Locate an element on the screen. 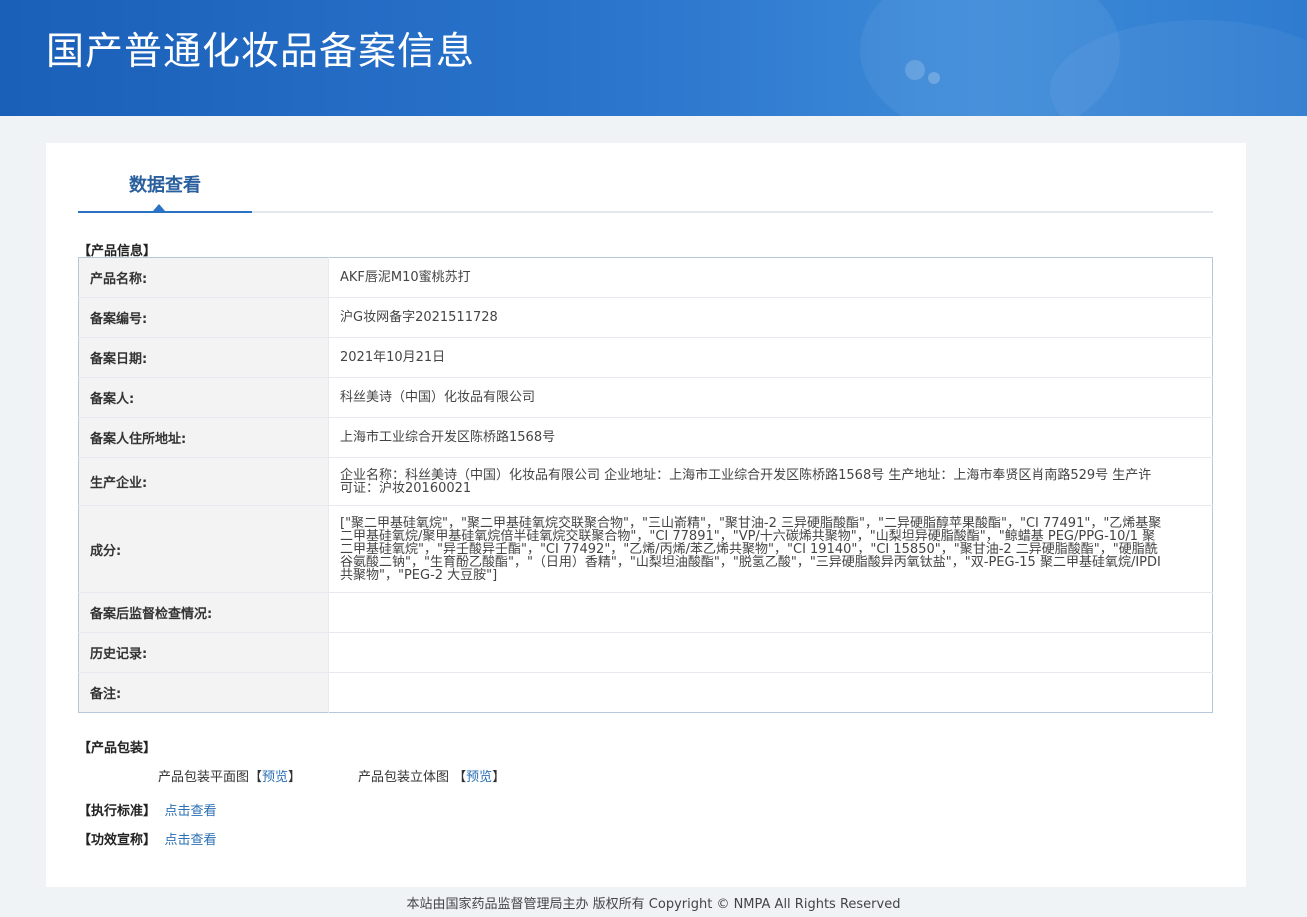 The image size is (1307, 917). row-label: 备注: is located at coordinates (203, 692).